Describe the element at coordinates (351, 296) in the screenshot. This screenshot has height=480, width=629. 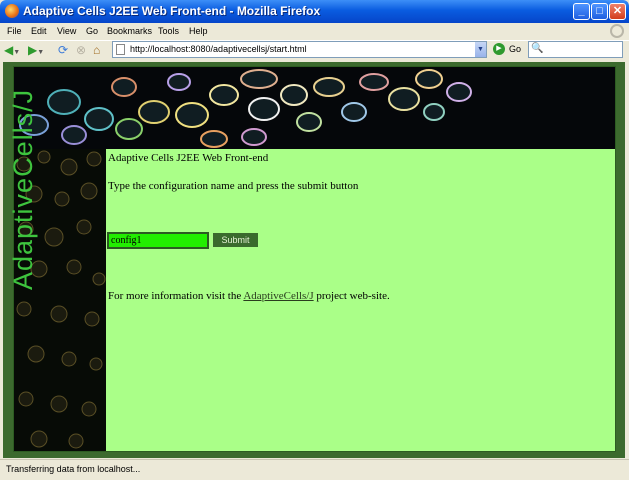
I see `info-suffix-text: project web-site.` at that location.